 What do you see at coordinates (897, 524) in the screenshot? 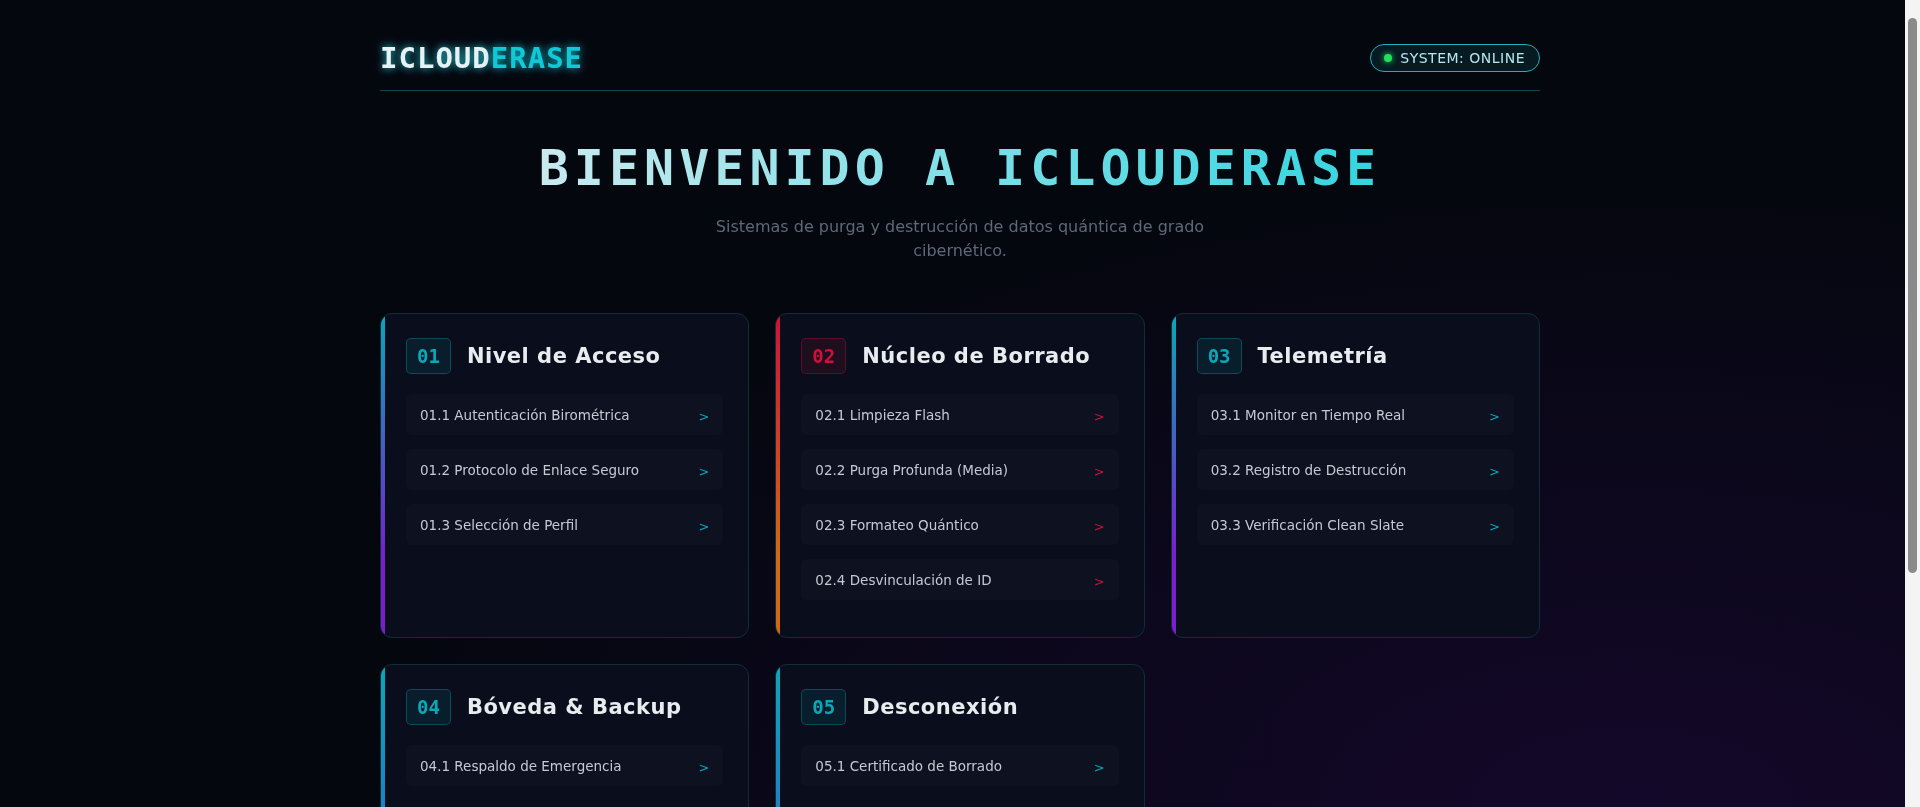
I see `menu-item-label: 02.3 Formateo Quántico` at bounding box center [897, 524].